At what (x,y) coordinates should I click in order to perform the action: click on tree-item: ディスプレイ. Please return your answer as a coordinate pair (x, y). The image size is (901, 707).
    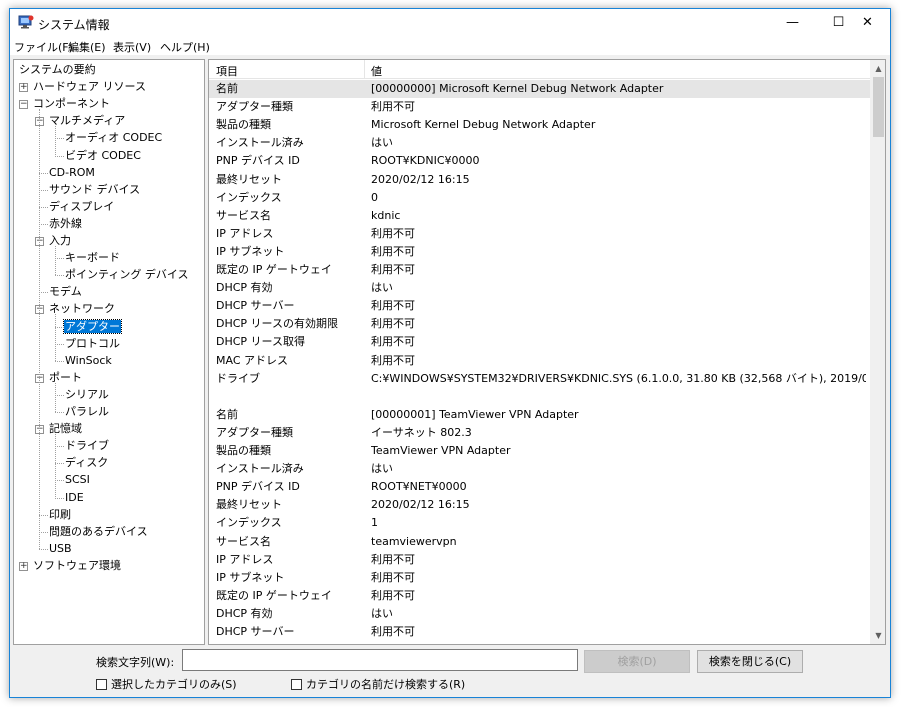
    Looking at the image, I should click on (81, 207).